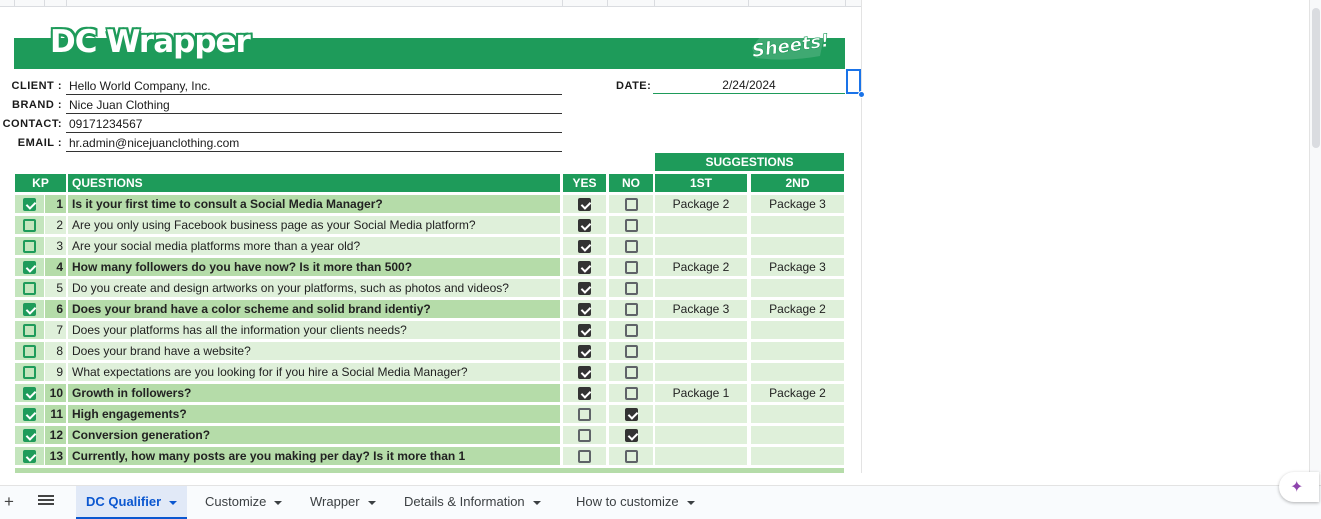 The height and width of the screenshot is (519, 1321). I want to click on second-suggestion-cell: Package 3, so click(797, 204).